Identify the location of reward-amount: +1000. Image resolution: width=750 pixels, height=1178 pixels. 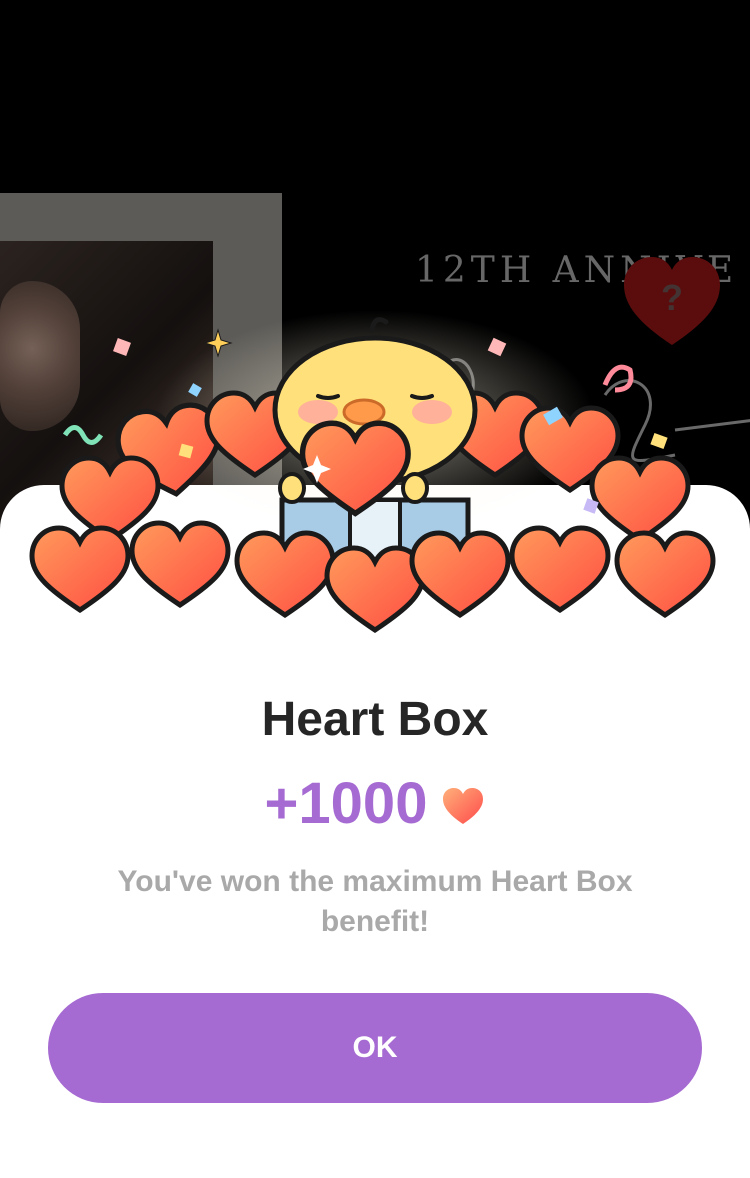
(346, 803).